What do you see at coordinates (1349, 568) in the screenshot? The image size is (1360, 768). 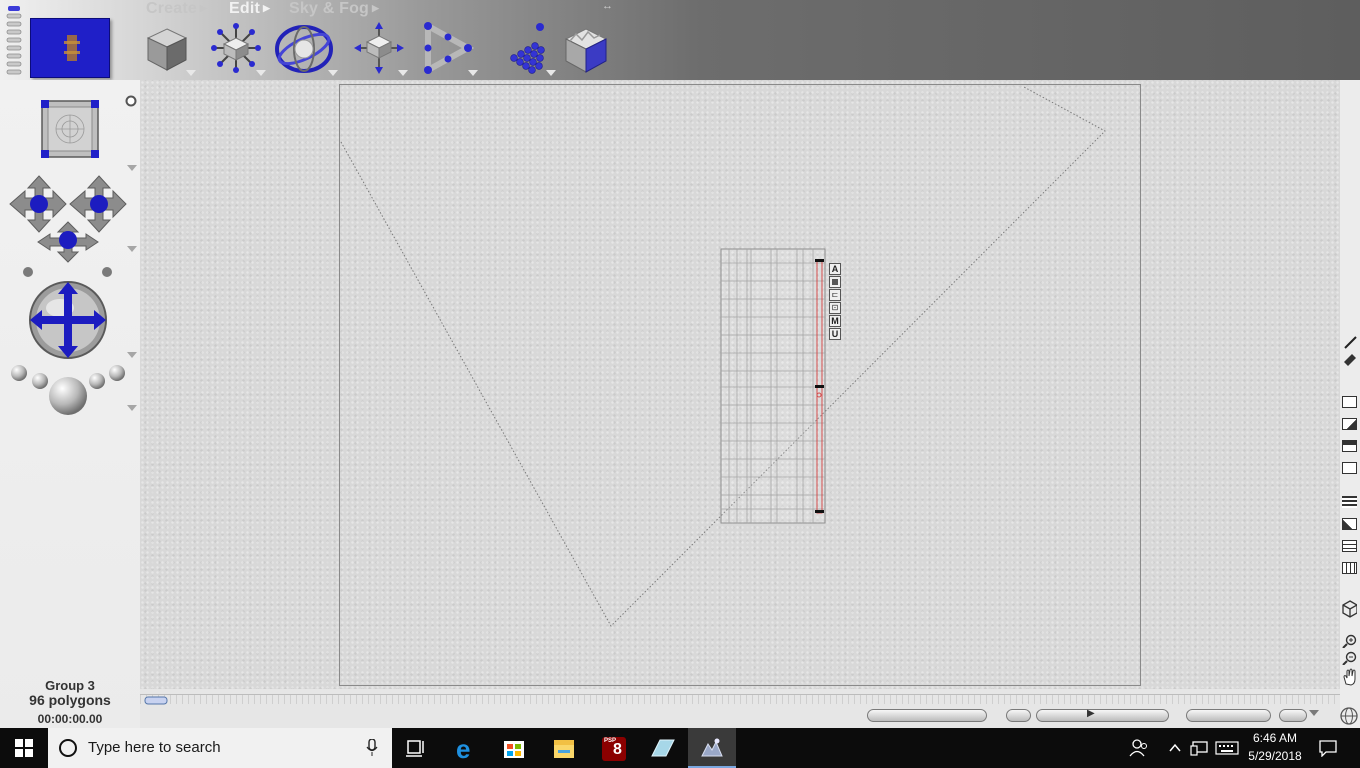 I see `grid-icon` at bounding box center [1349, 568].